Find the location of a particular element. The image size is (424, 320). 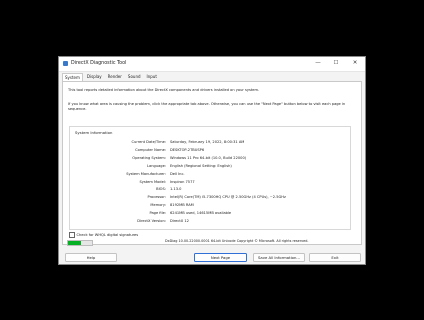

tab-strip: System Display Render Sound Input is located at coordinates (111, 77).